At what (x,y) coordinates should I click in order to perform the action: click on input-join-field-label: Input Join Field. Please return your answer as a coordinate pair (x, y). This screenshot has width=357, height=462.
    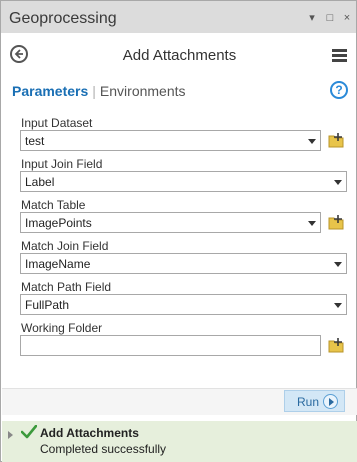
    Looking at the image, I should click on (62, 164).